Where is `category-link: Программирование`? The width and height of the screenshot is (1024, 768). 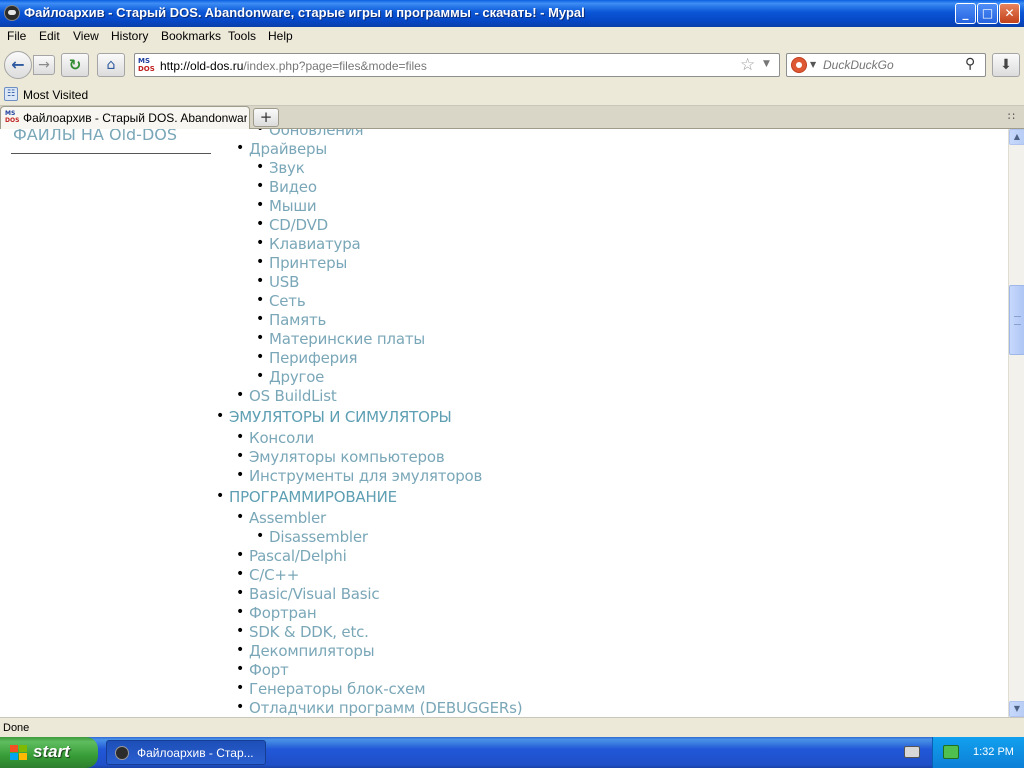
category-link: Программирование is located at coordinates (306, 497).